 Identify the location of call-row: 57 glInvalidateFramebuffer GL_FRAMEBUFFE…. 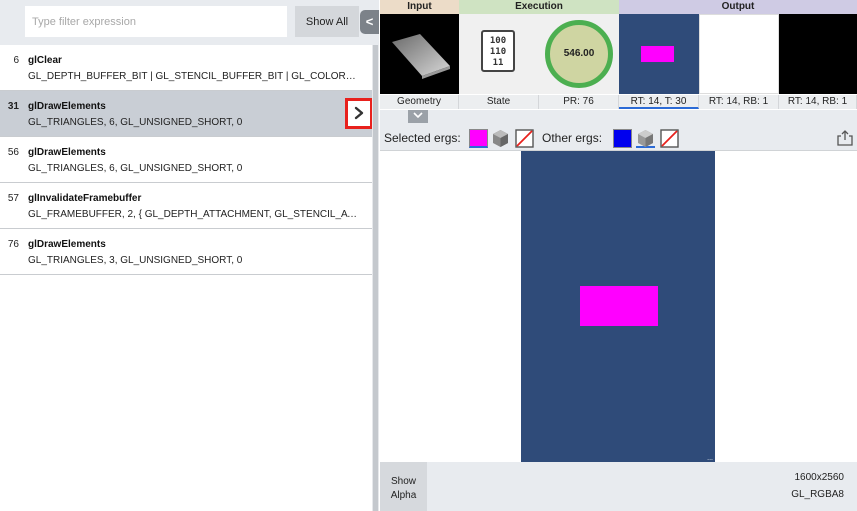
(186, 206).